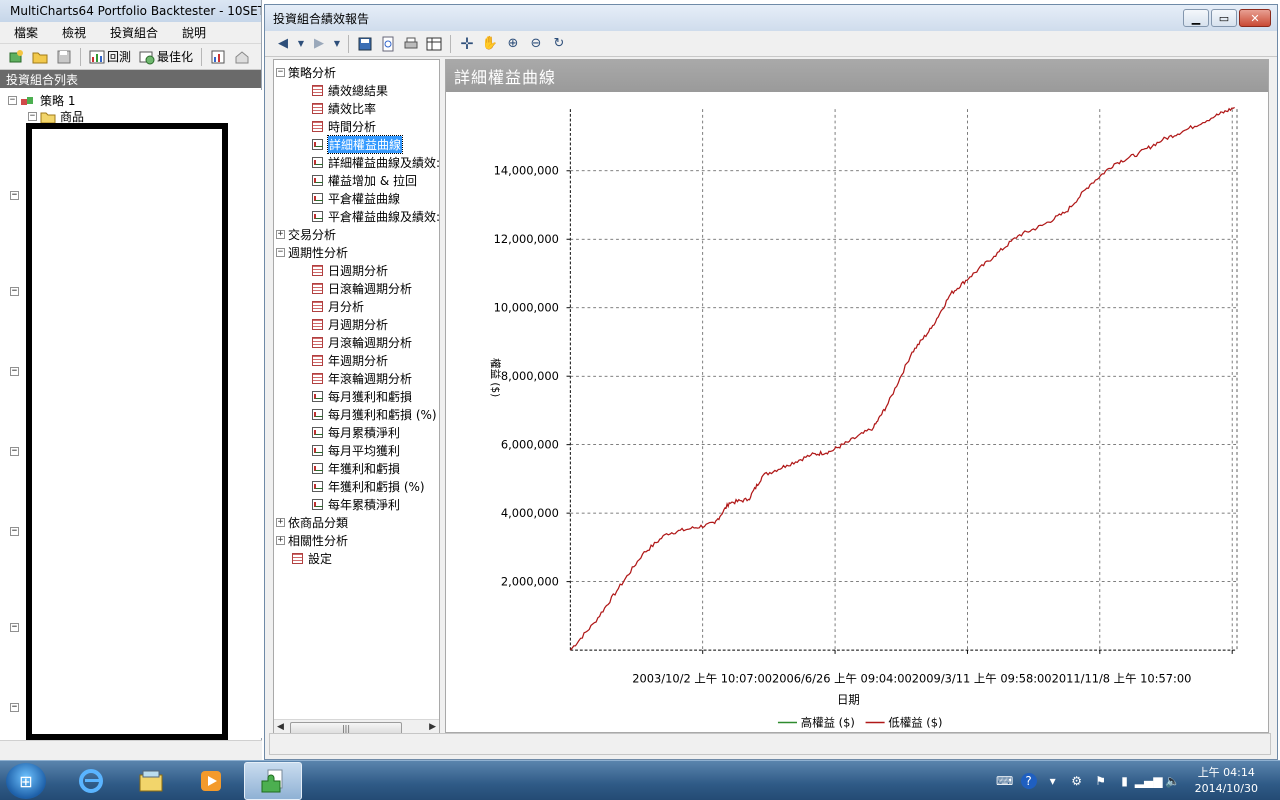  What do you see at coordinates (1101, 781) in the screenshot?
I see `action-center-icon: ⚑` at bounding box center [1101, 781].